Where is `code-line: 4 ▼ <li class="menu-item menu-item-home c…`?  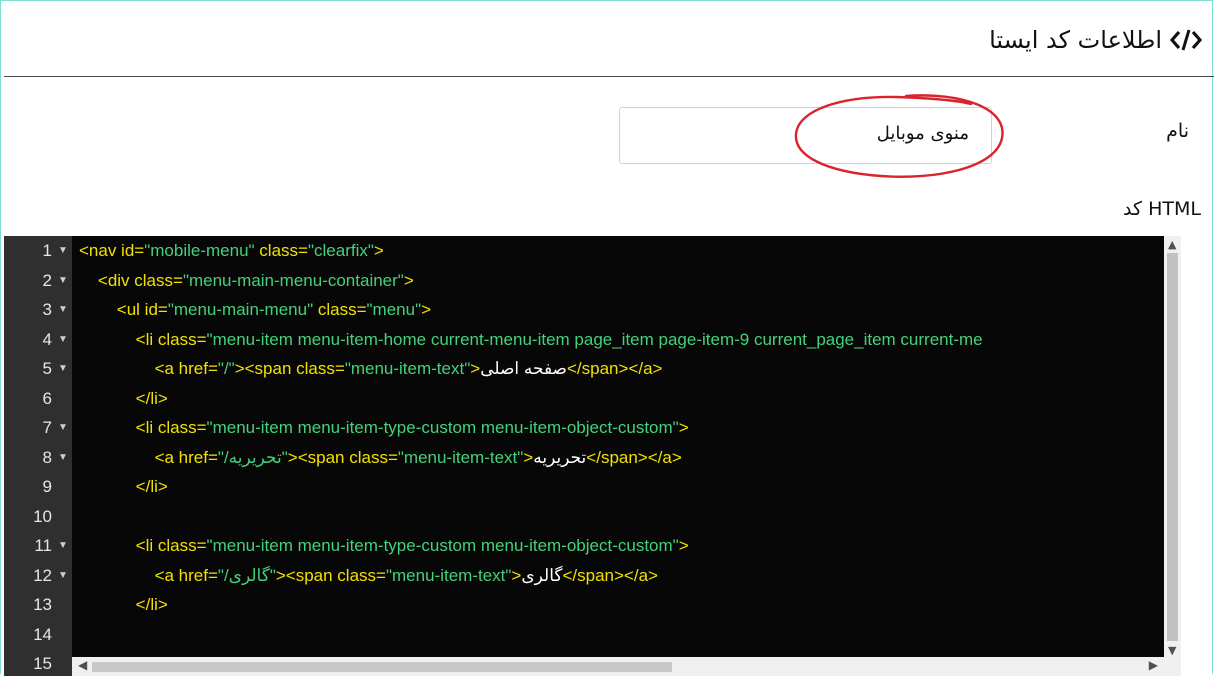 code-line: 4 ▼ <li class="menu-item menu-item-home c… is located at coordinates (584, 340).